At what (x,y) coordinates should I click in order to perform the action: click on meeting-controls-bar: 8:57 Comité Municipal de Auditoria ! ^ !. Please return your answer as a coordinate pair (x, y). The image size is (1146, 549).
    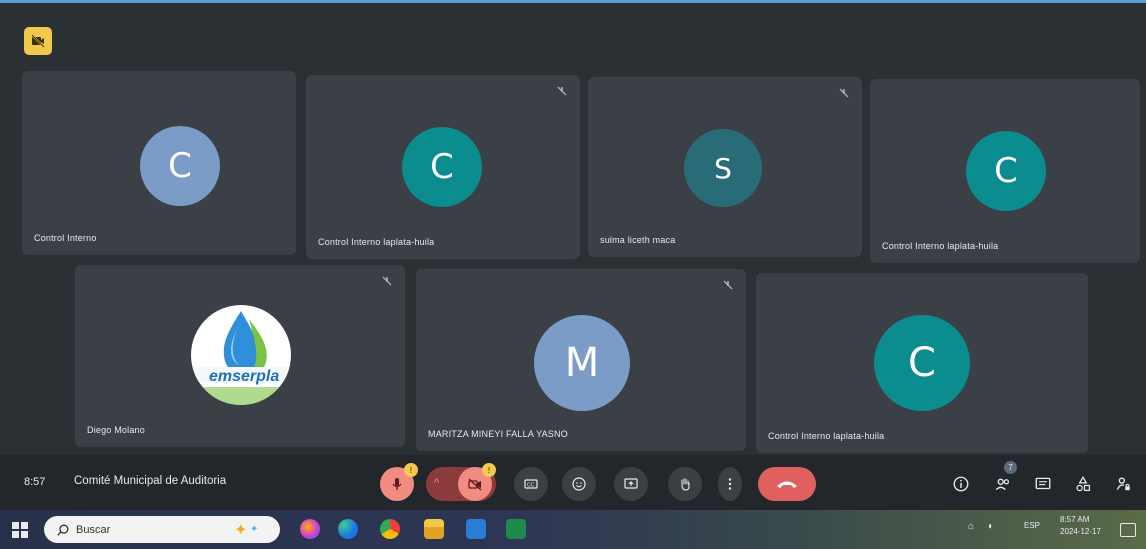
    Looking at the image, I should click on (573, 482).